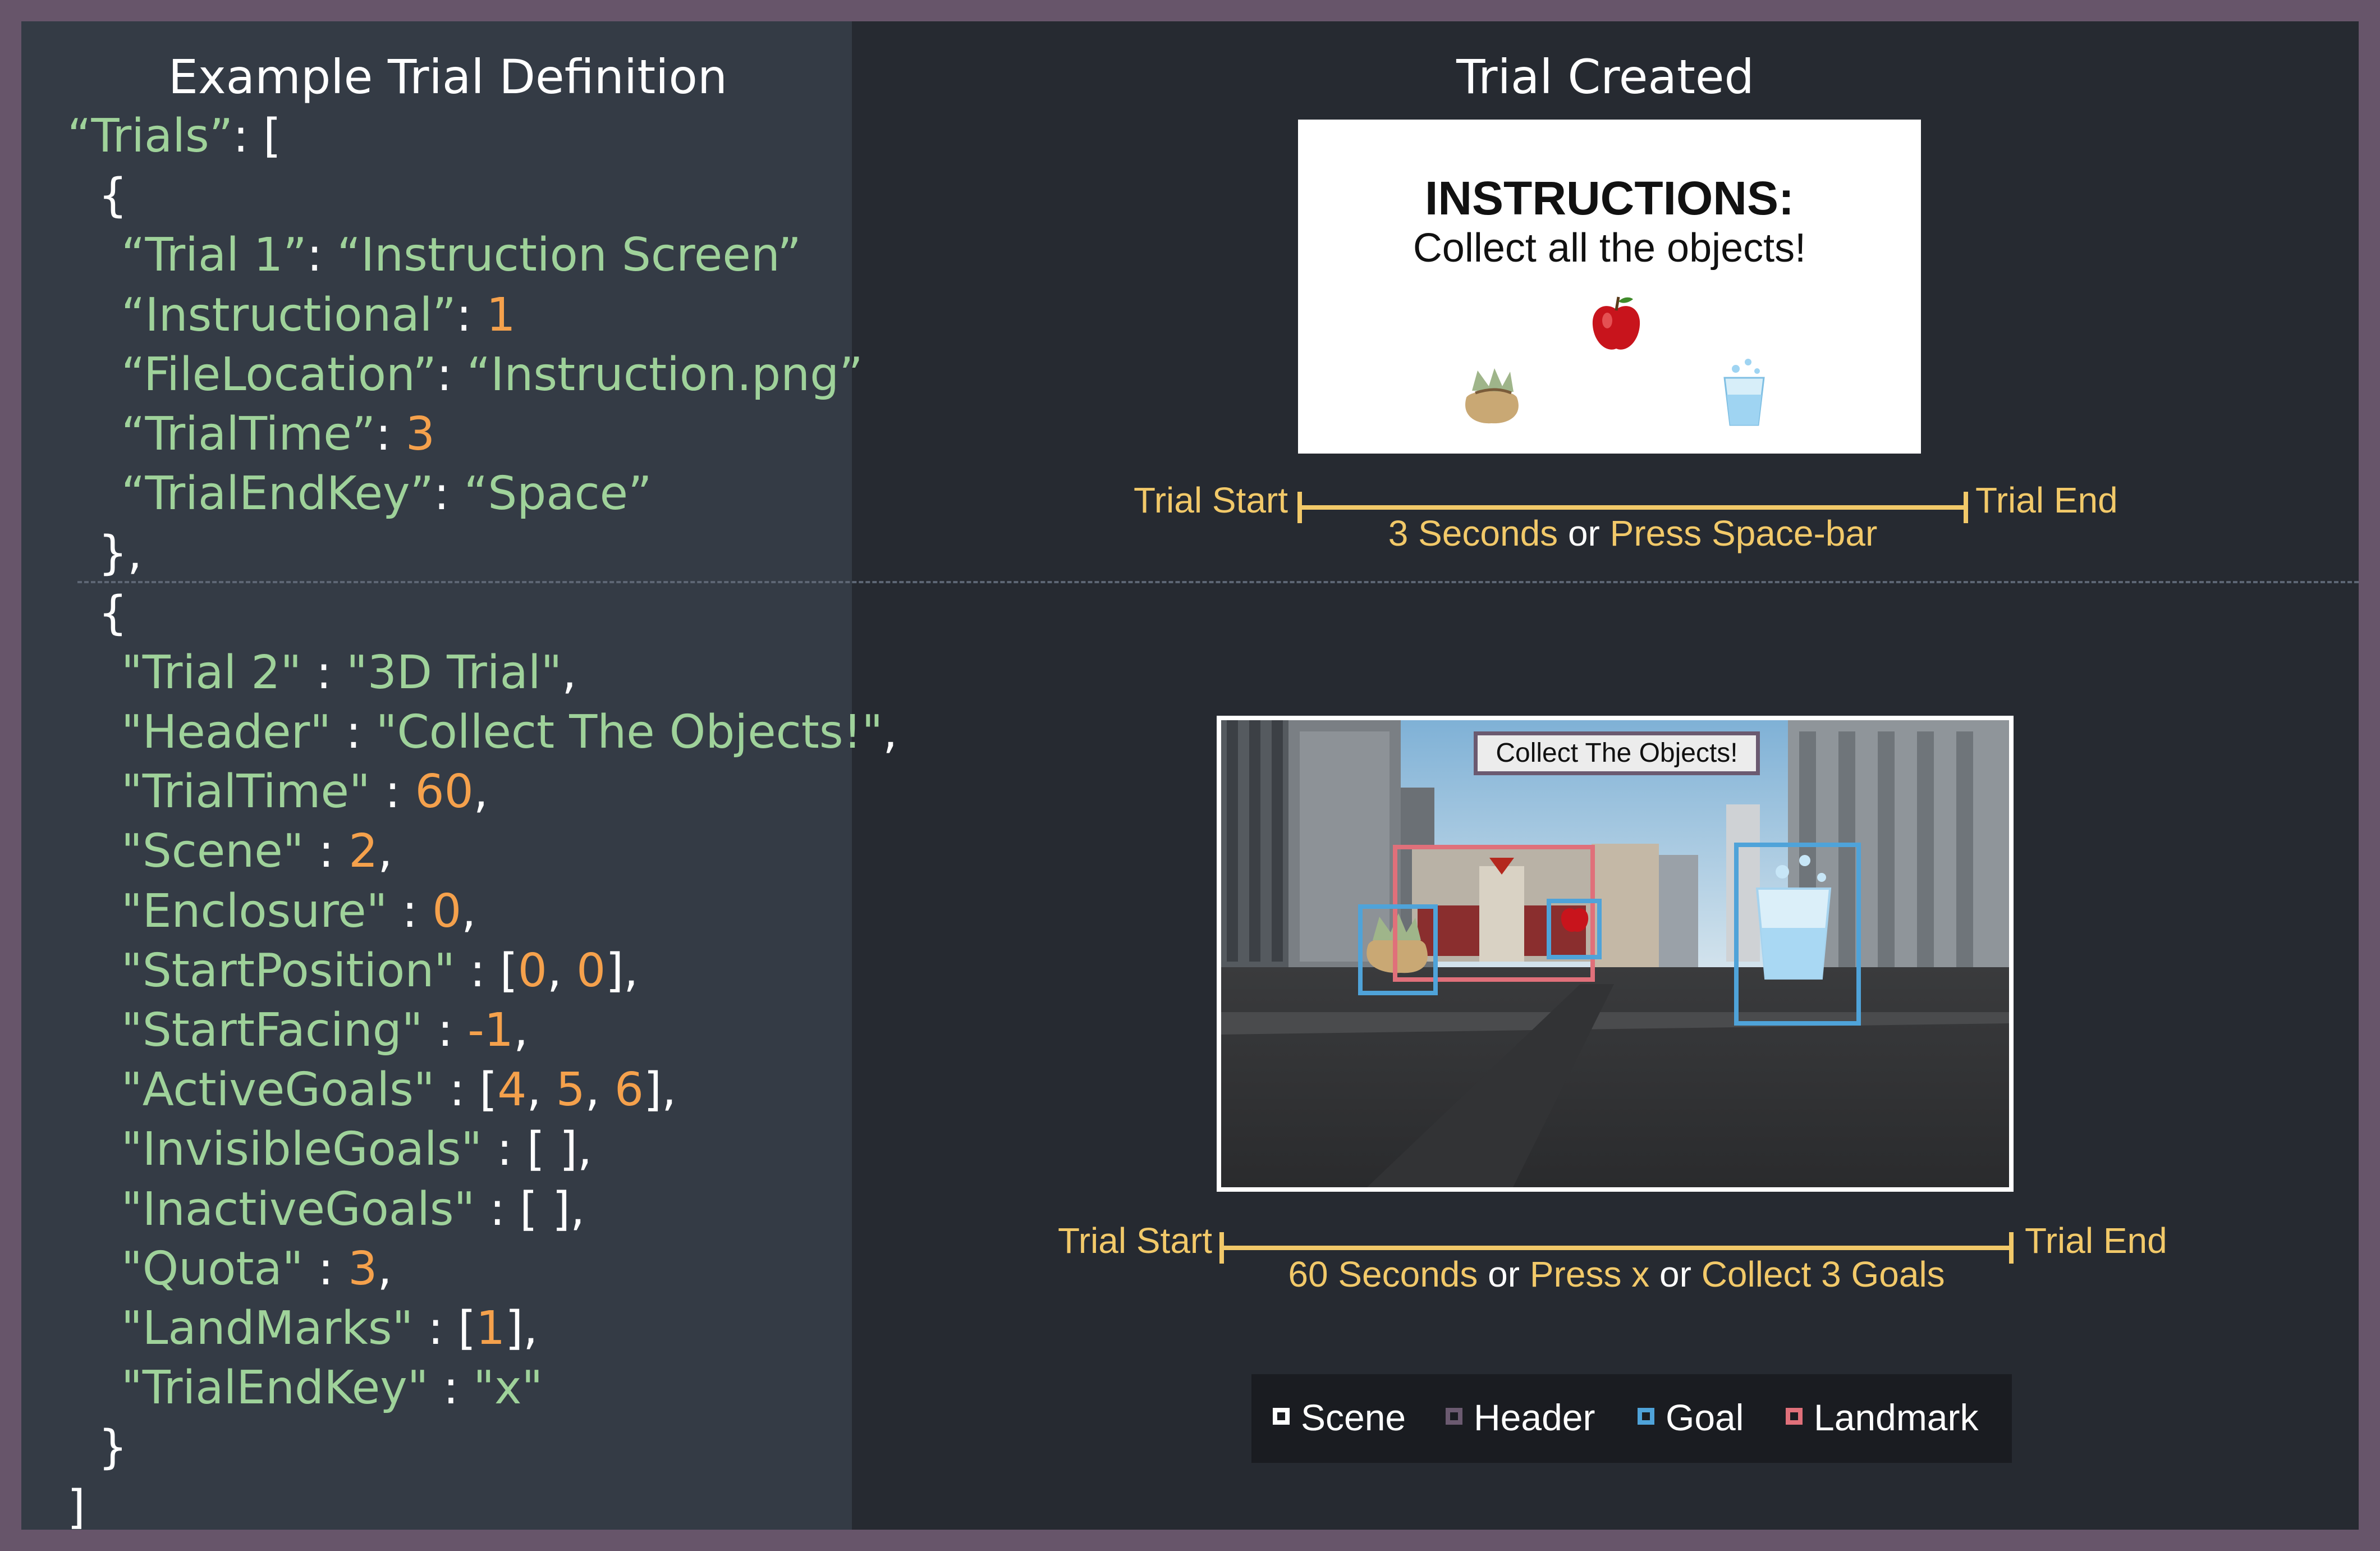  What do you see at coordinates (272, 1030) in the screenshot?
I see `code-string-token: "StartFacing"` at bounding box center [272, 1030].